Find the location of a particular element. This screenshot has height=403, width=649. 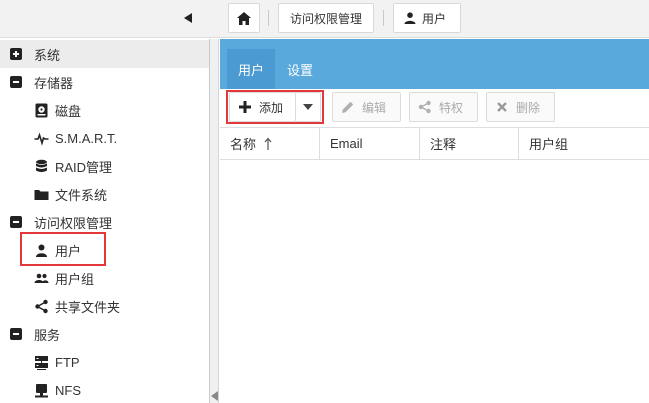

tab-users: 用户 is located at coordinates (251, 69).